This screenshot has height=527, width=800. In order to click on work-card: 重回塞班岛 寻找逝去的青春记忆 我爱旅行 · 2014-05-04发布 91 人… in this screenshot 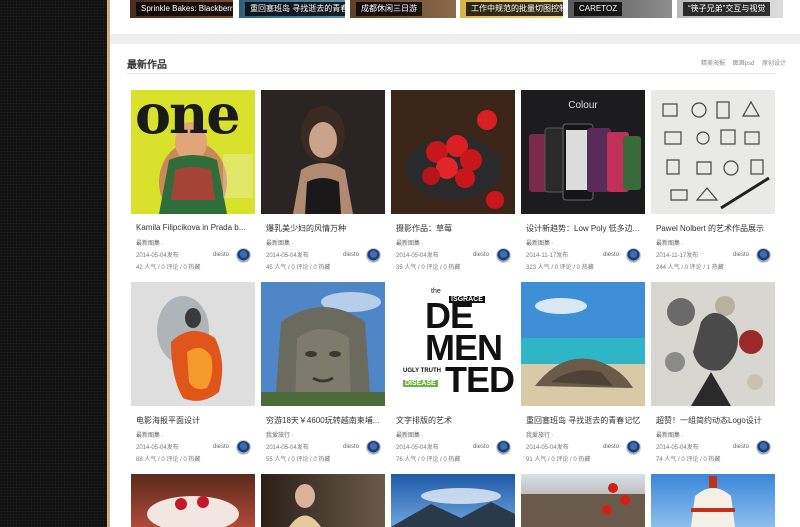, I will do `click(583, 375)`.